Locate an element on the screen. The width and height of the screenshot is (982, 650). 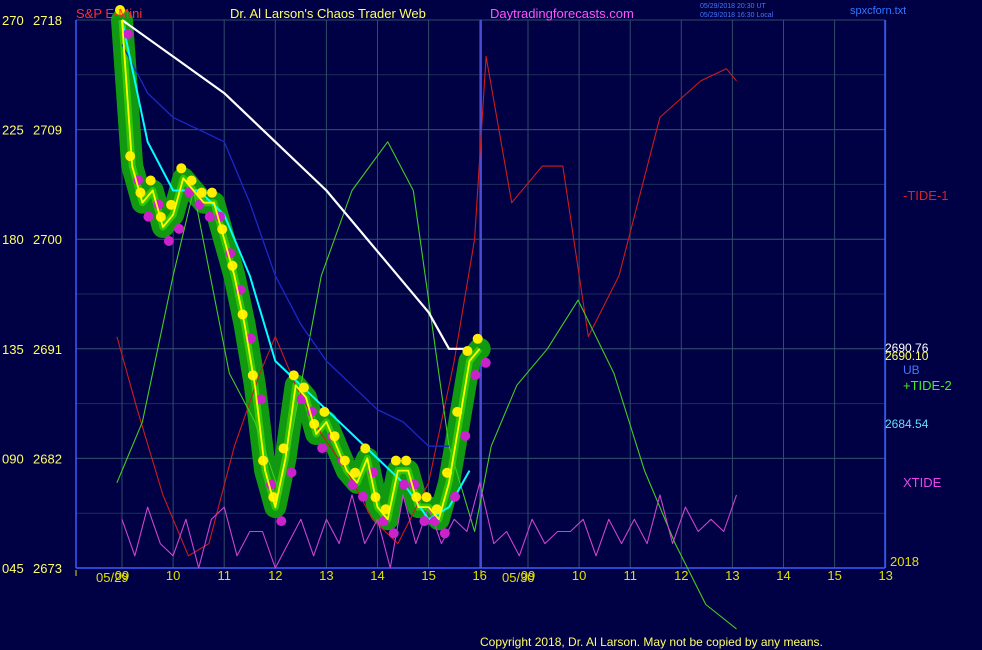
year-label: 2018 is located at coordinates (904, 561).